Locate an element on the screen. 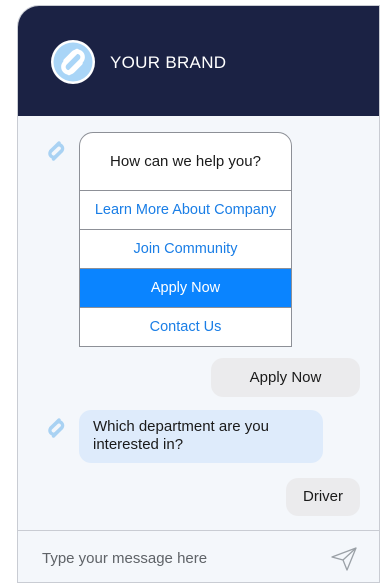 The width and height of the screenshot is (380, 583). user-message-bubble: Driver is located at coordinates (323, 497).